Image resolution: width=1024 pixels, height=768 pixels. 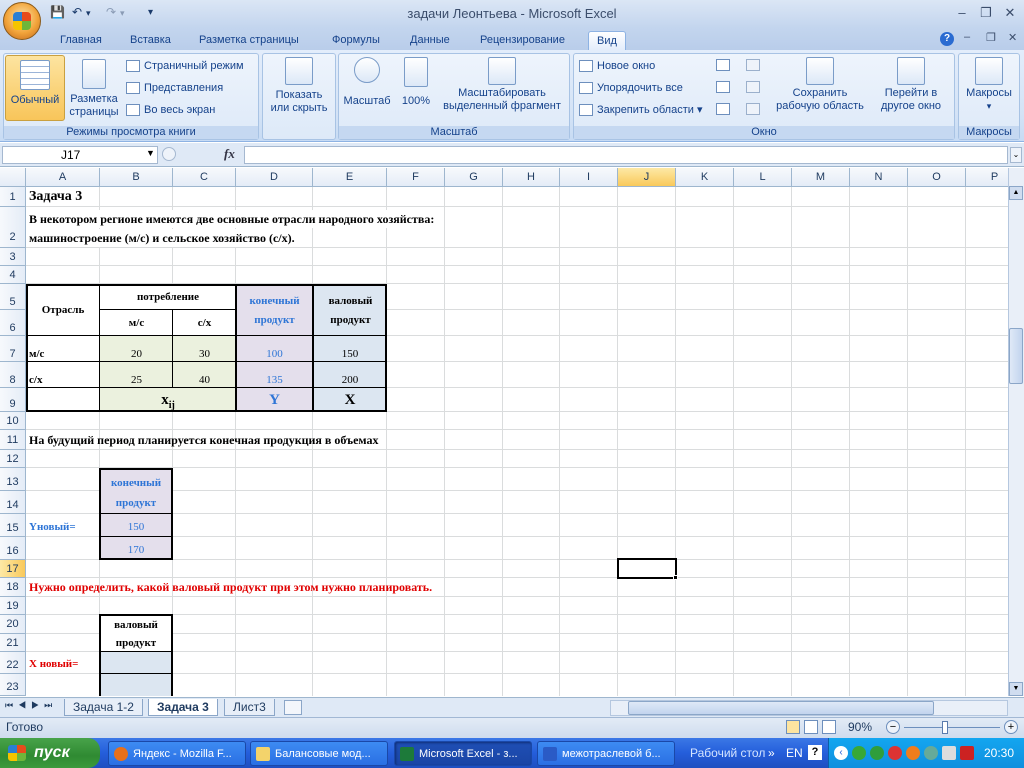 What do you see at coordinates (13, 643) in the screenshot?
I see `row-header-21: 21` at bounding box center [13, 643].